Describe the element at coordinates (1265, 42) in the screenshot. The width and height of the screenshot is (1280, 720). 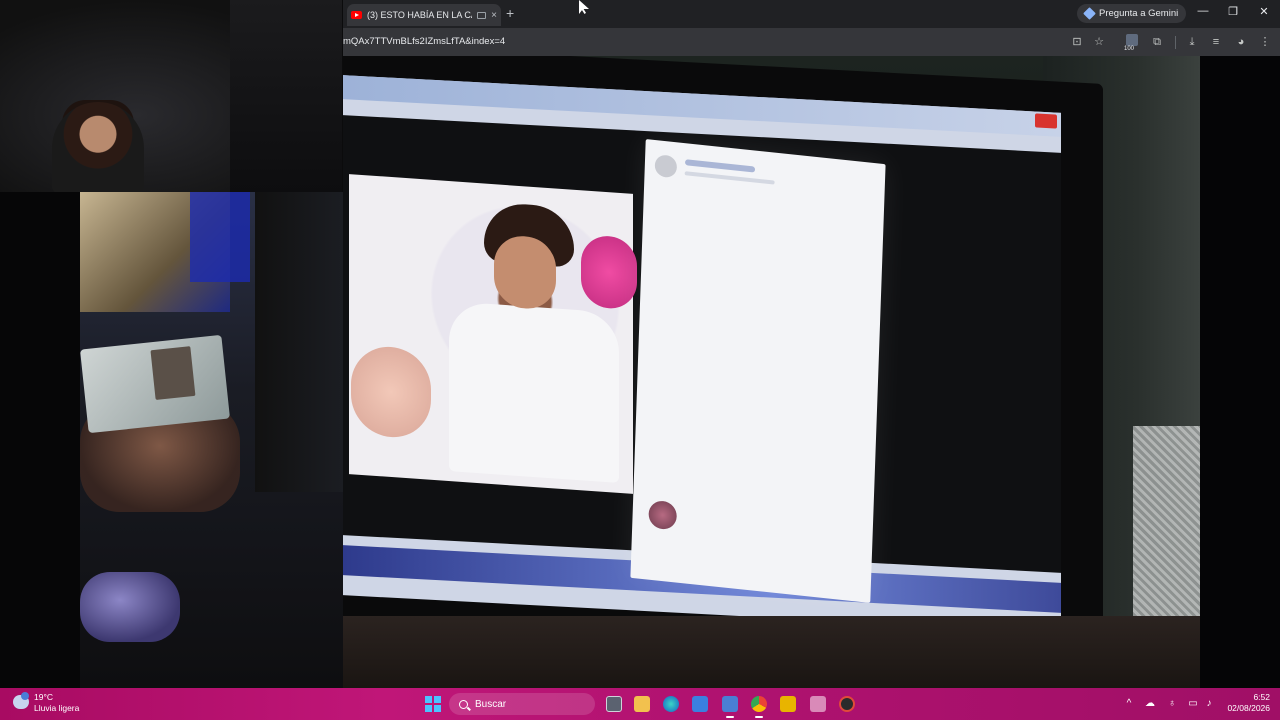
I see `menu-icon: ⋮` at that location.